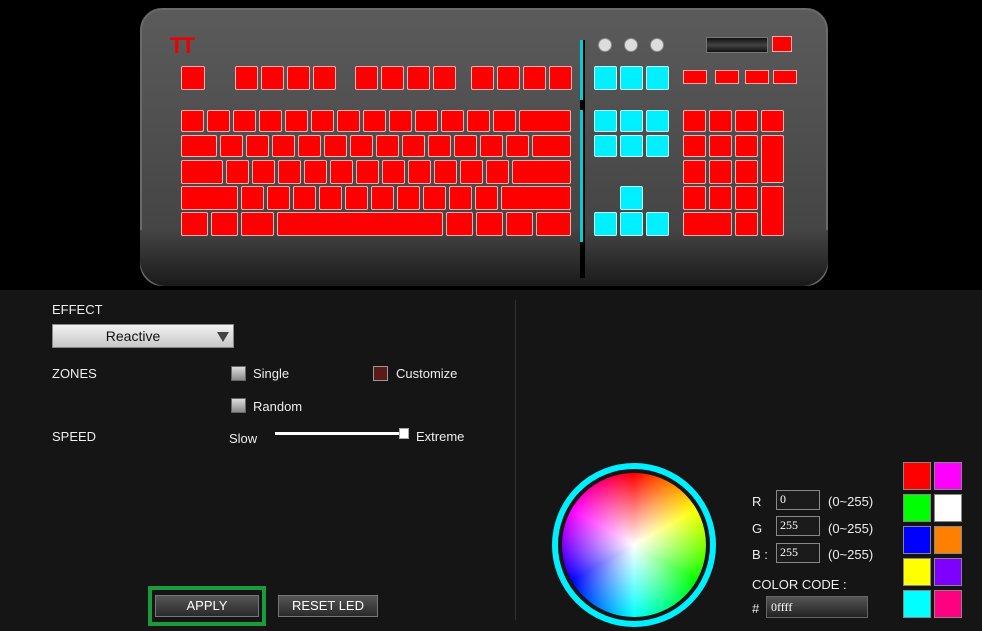 This screenshot has height=631, width=982. Describe the element at coordinates (238, 405) in the screenshot. I see `random-checkbox` at that location.